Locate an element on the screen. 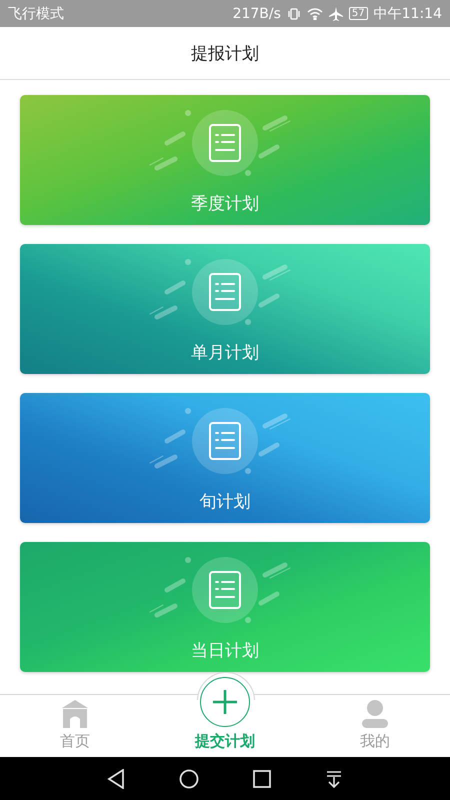 The image size is (450, 800). plan-card: 单月计划 is located at coordinates (225, 309).